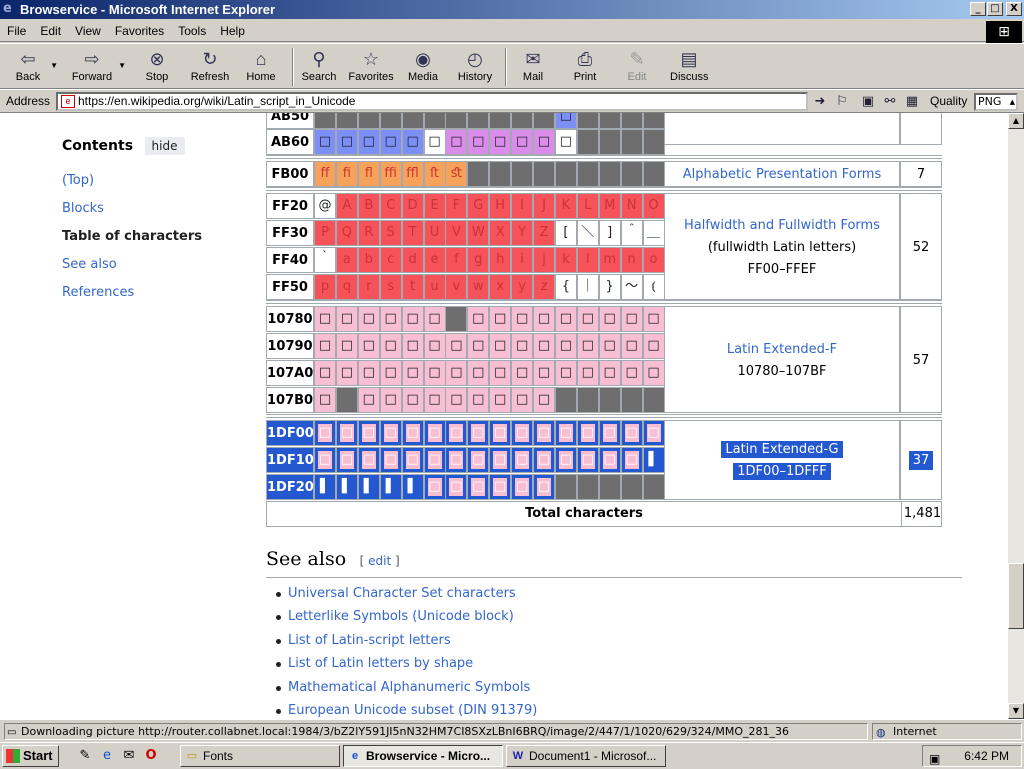 The height and width of the screenshot is (769, 1024). I want to click on windows-flag-icon, so click(13, 756).